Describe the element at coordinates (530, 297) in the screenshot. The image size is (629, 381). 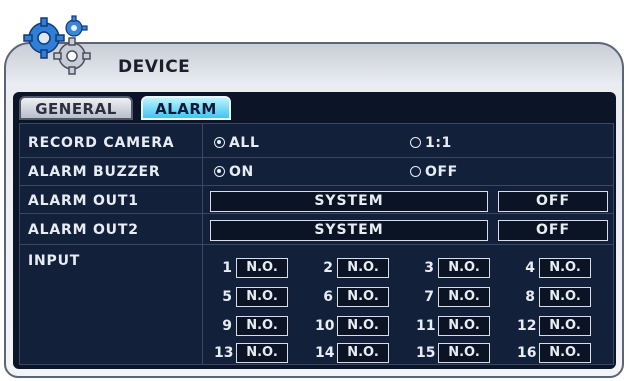
I see `input-channel-number: 8` at that location.